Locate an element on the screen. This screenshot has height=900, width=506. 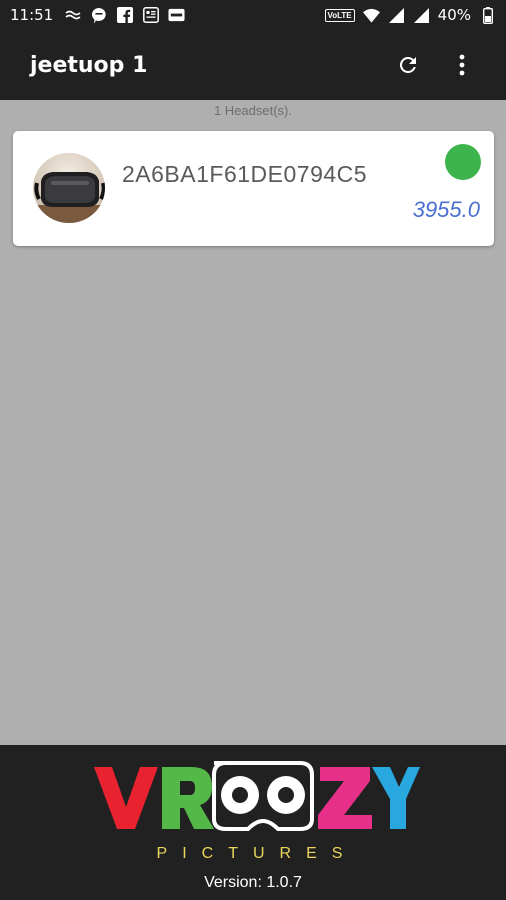
signal-icon is located at coordinates (396, 15).